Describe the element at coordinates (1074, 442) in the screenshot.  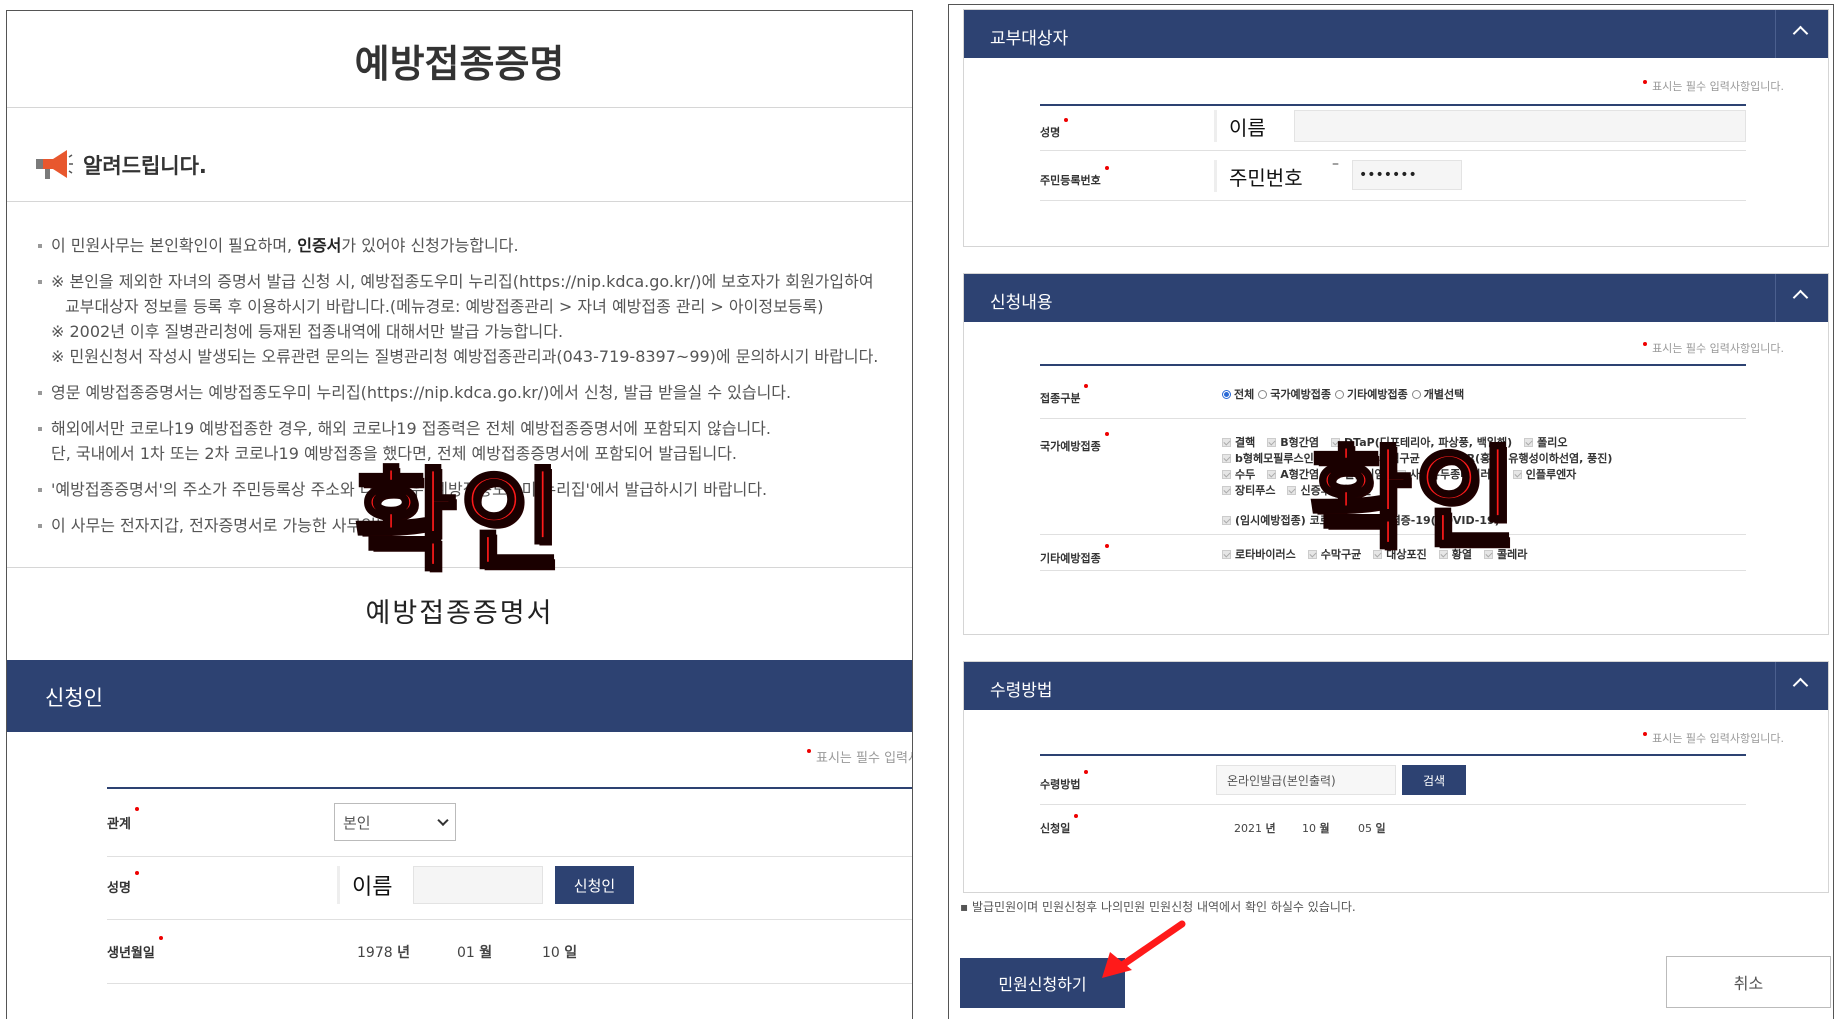
I see `national-vaccine-label: 국가예방접종` at that location.